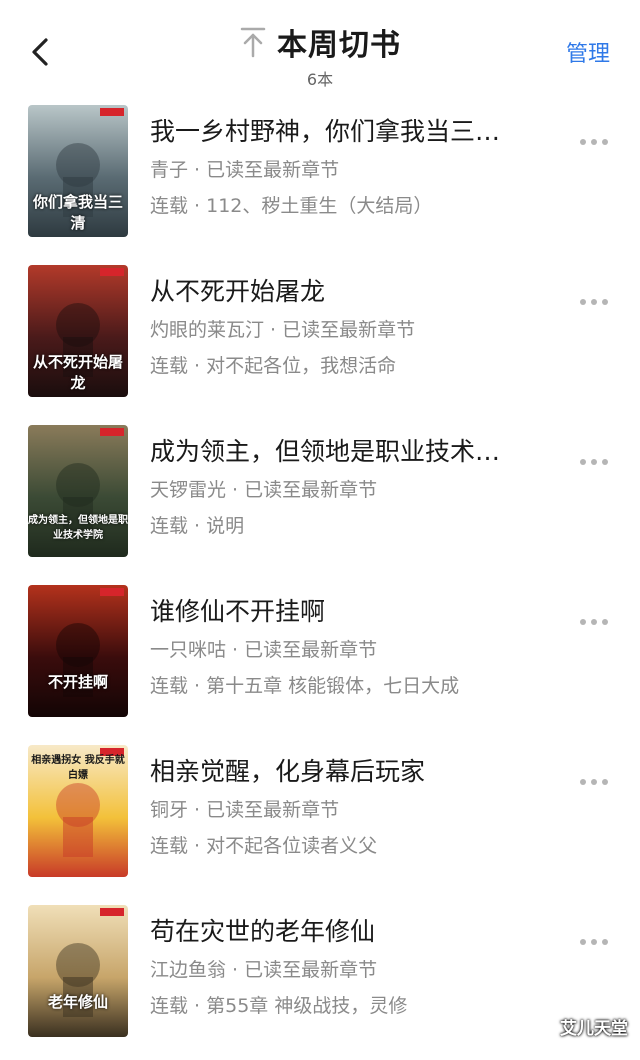 This screenshot has width=640, height=1060. Describe the element at coordinates (78, 1001) in the screenshot. I see `cover-title: 老年修仙` at that location.